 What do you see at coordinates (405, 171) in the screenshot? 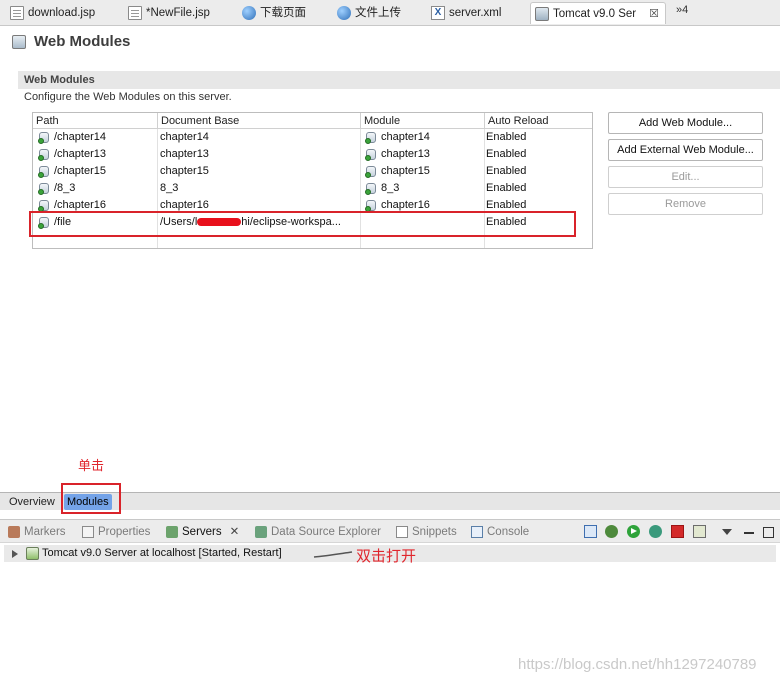
I see `cell-module: chapter15` at bounding box center [405, 171].